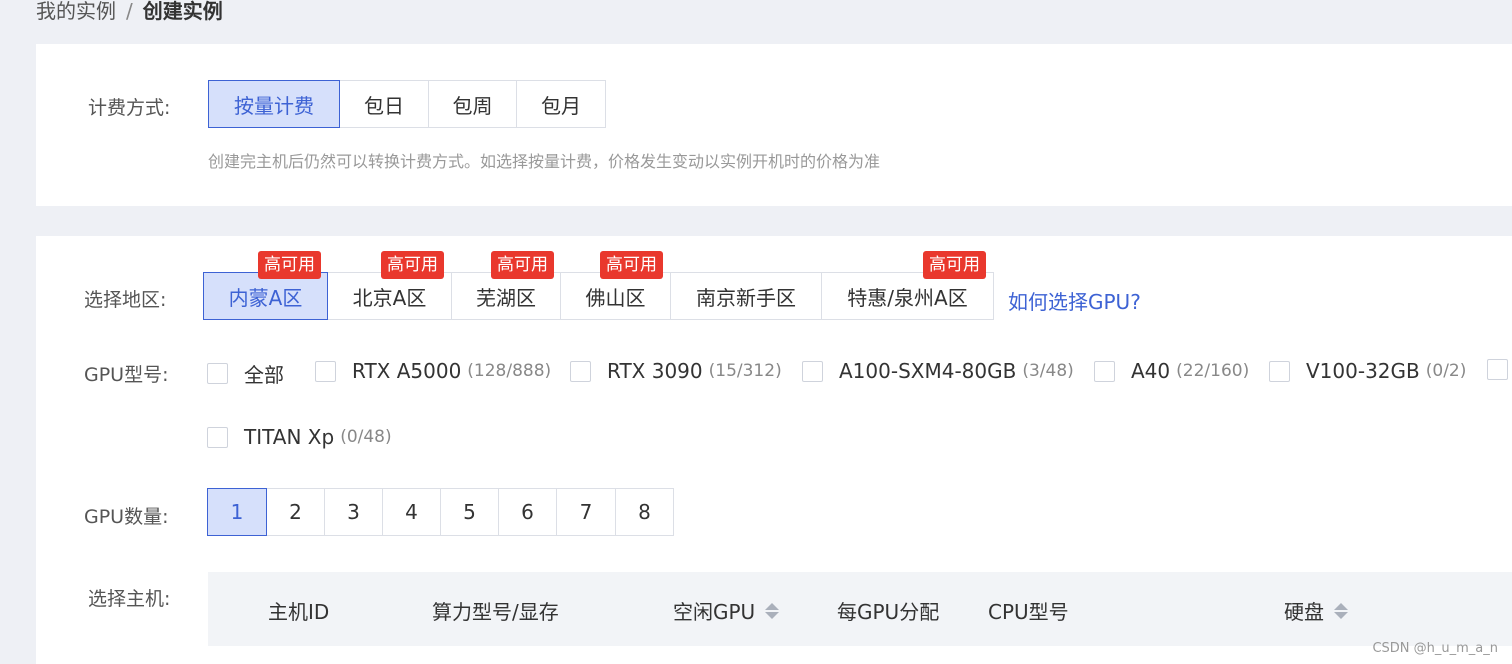 Image resolution: width=1512 pixels, height=664 pixels. Describe the element at coordinates (129, 108) in the screenshot. I see `billing-label: 计费方式:` at that location.